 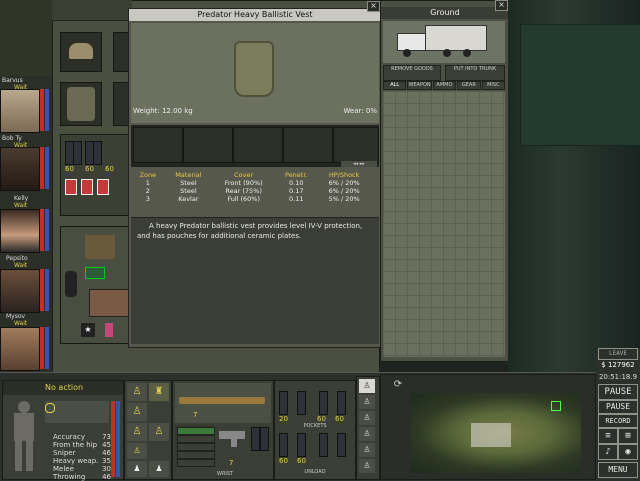 I want to click on walk-mode-icon: ♙, so click(x=367, y=402).